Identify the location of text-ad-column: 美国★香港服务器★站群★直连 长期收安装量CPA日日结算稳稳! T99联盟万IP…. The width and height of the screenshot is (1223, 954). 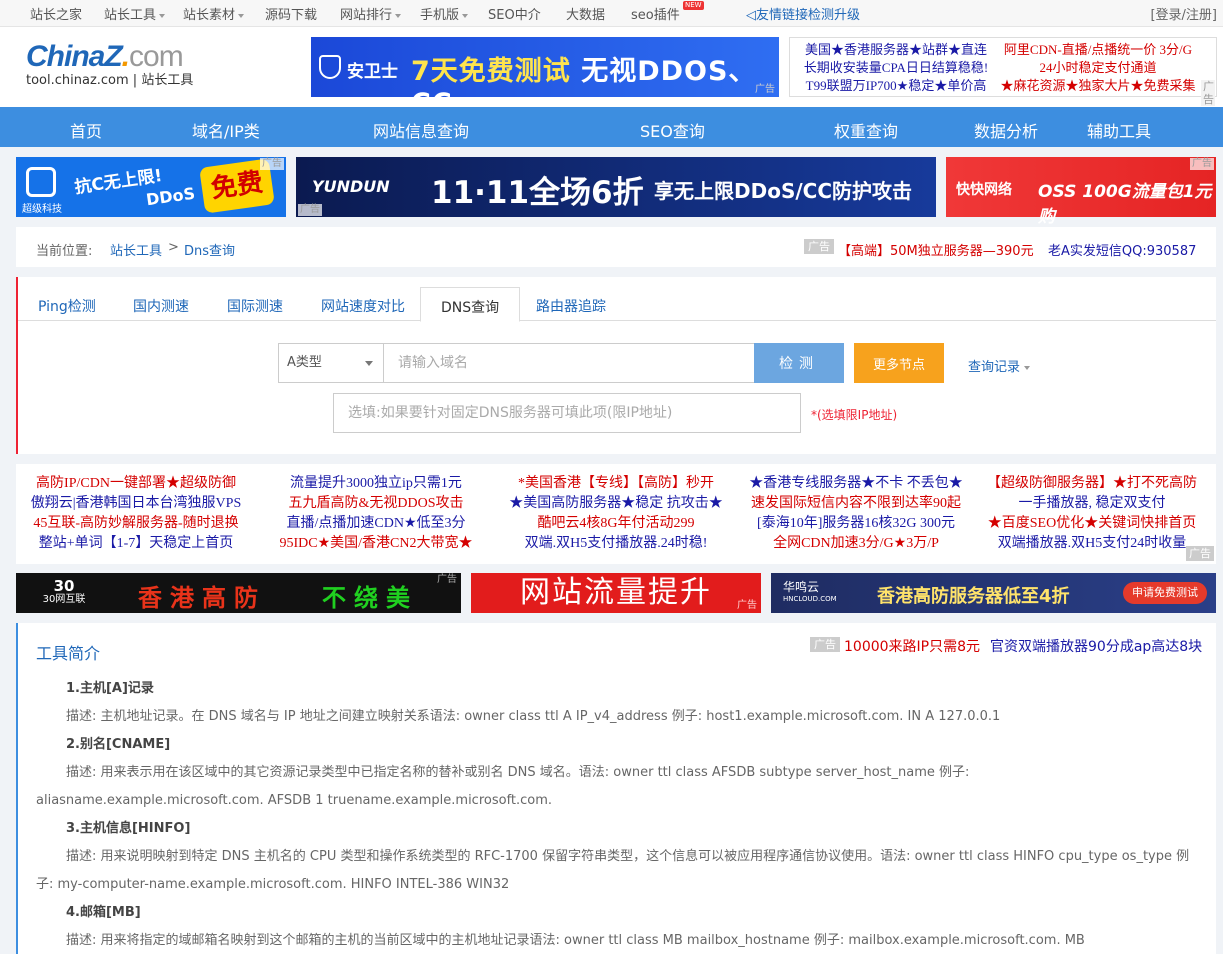
(896, 68).